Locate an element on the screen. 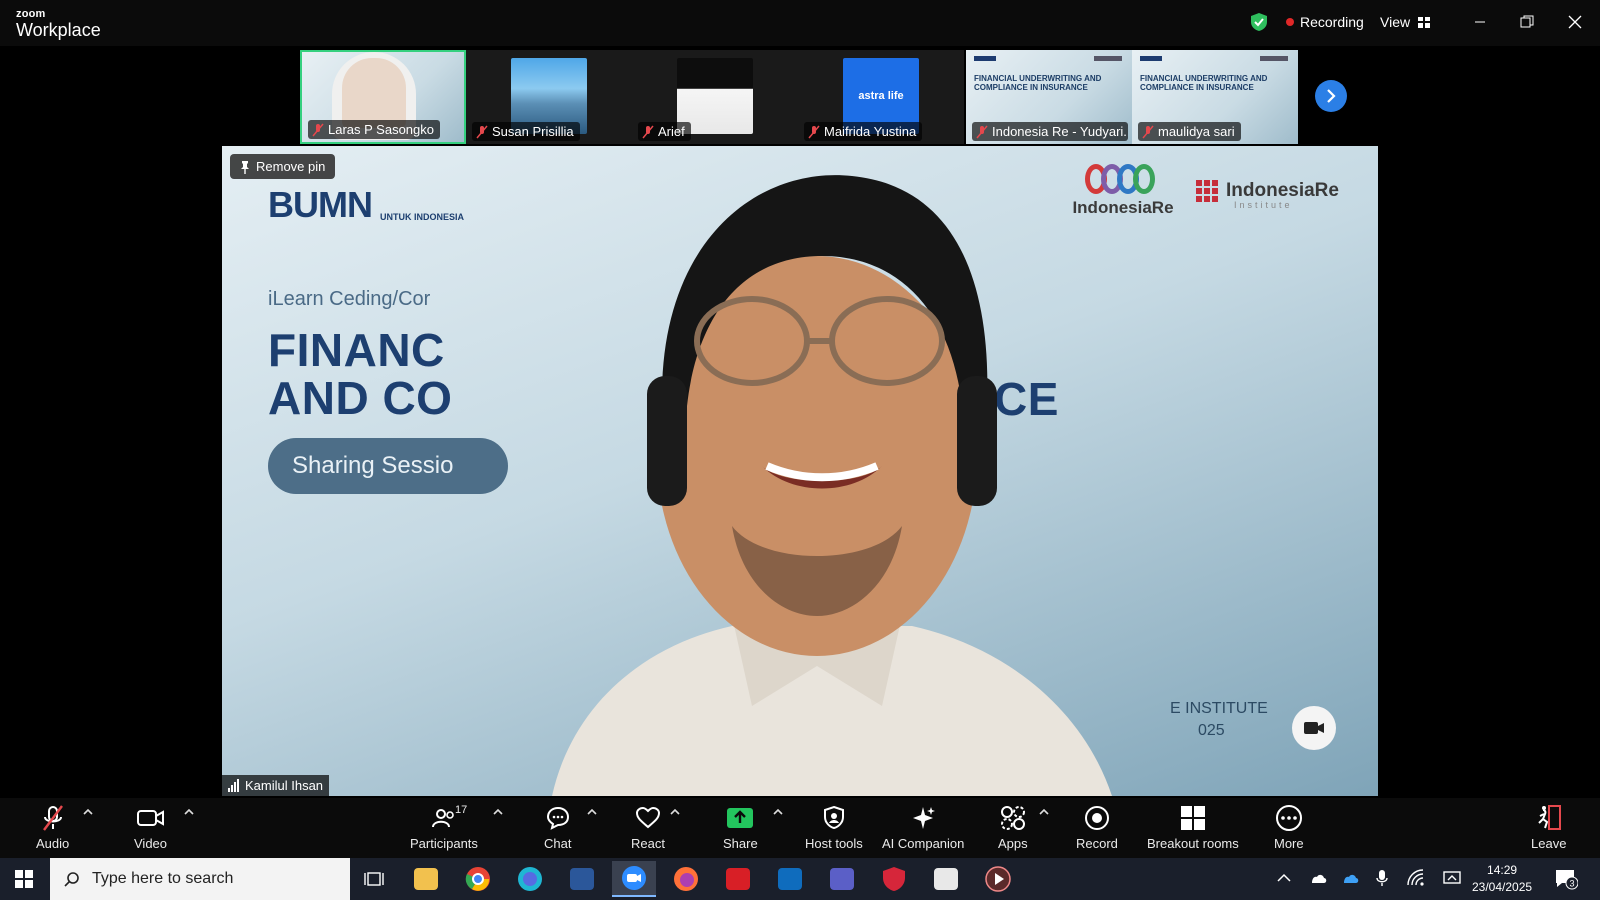 The image size is (1600, 900). outlook-icon is located at coordinates (790, 879).